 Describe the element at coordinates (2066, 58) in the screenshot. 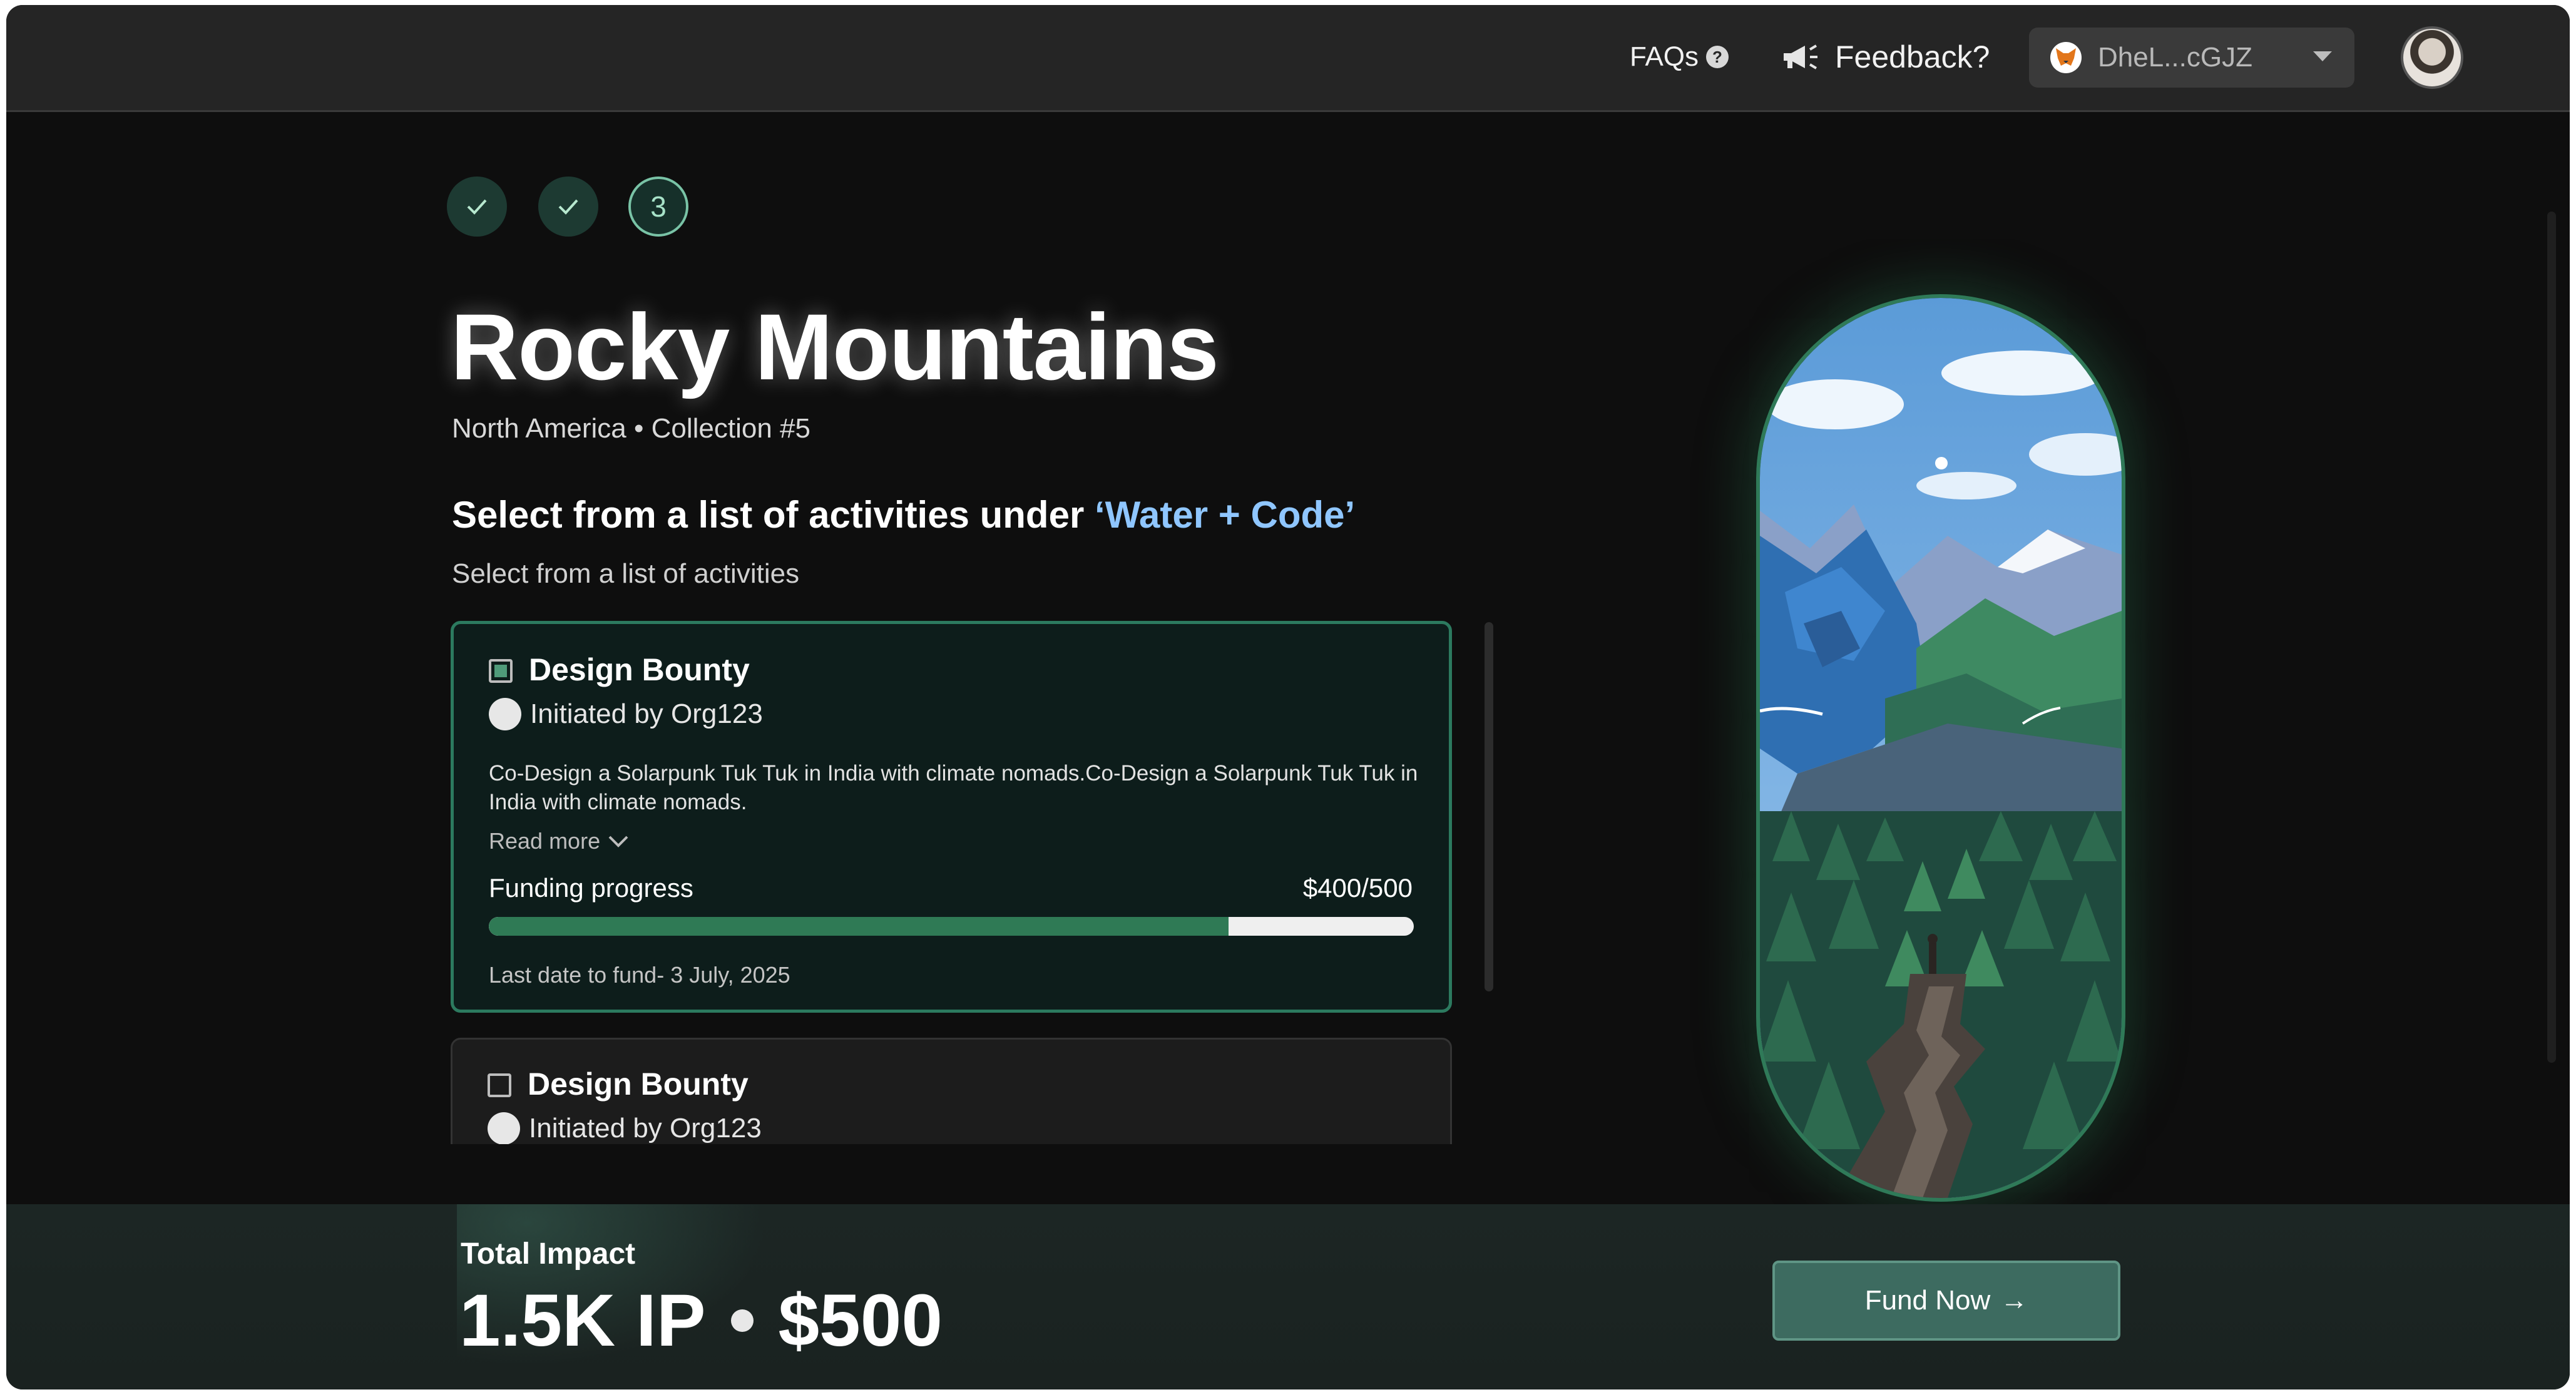

I see `metamask-fox-icon` at that location.